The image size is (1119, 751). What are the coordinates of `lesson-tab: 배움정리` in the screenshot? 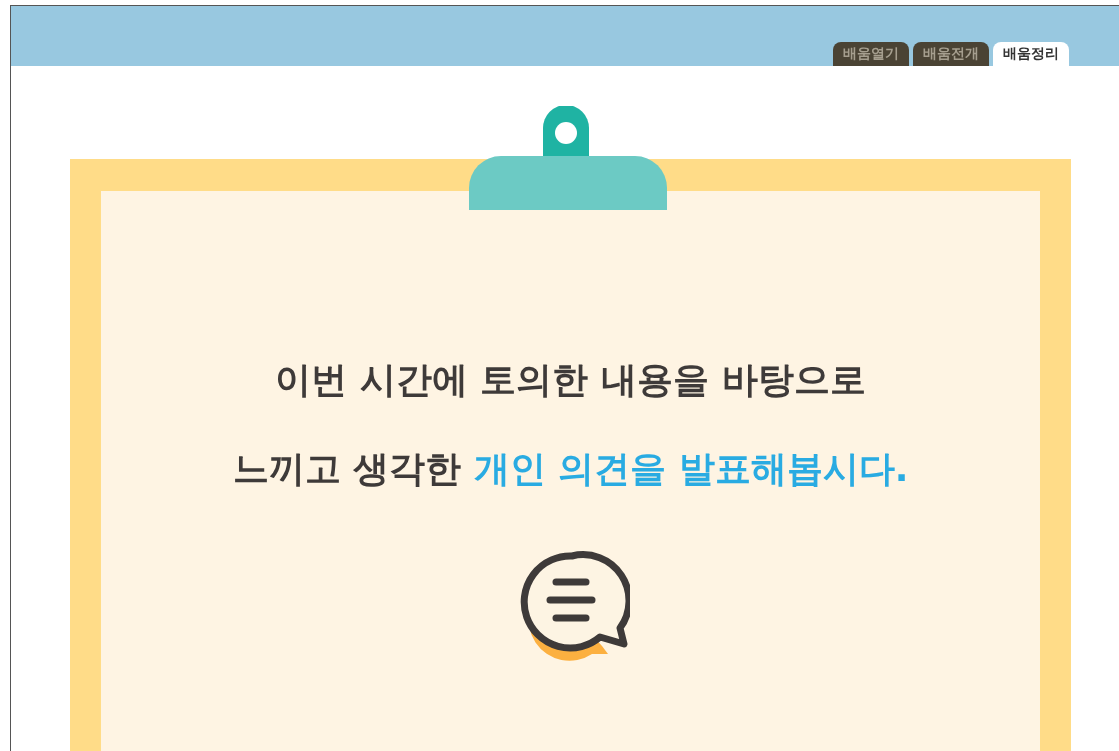 It's located at (1031, 54).